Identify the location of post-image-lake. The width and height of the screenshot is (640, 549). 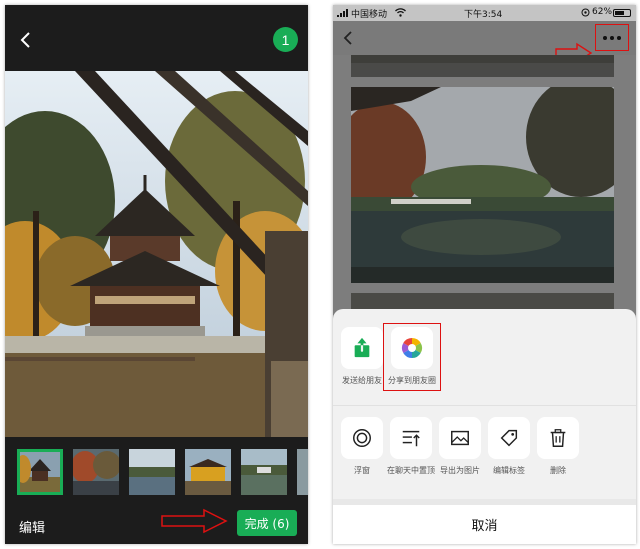
(482, 185).